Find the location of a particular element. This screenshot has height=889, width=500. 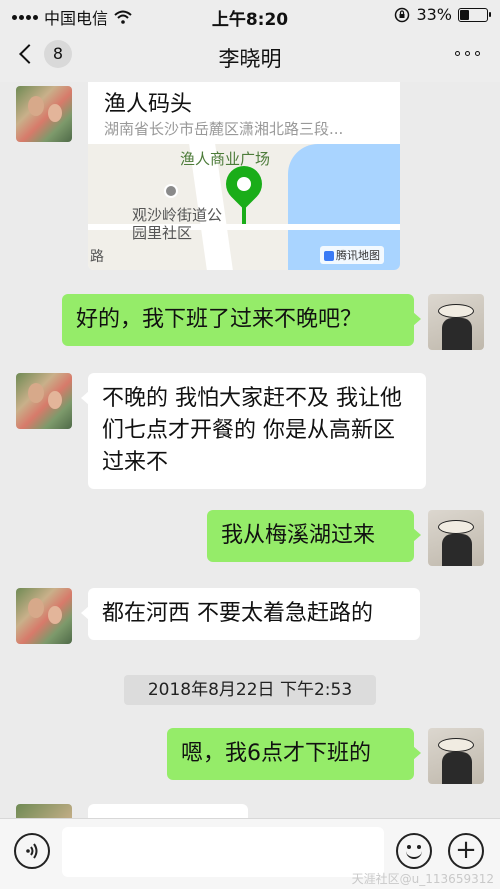

status-bar: 中国电信 上午8:20 33% is located at coordinates (250, 15).